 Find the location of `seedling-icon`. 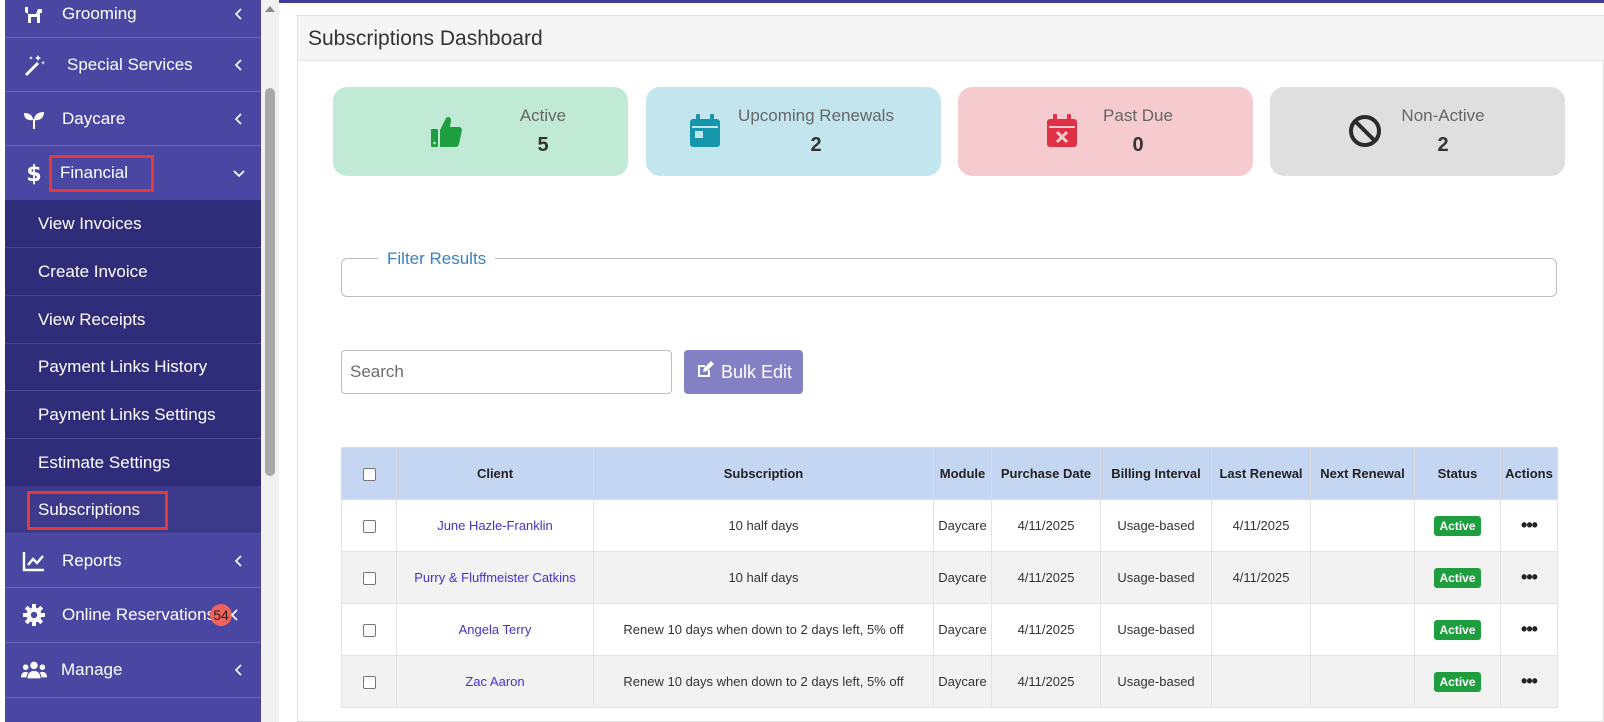

seedling-icon is located at coordinates (34, 119).